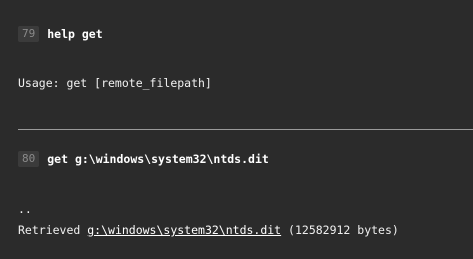 Image resolution: width=473 pixels, height=259 pixels. What do you see at coordinates (25, 209) in the screenshot?
I see `progress-dots: ..` at bounding box center [25, 209].